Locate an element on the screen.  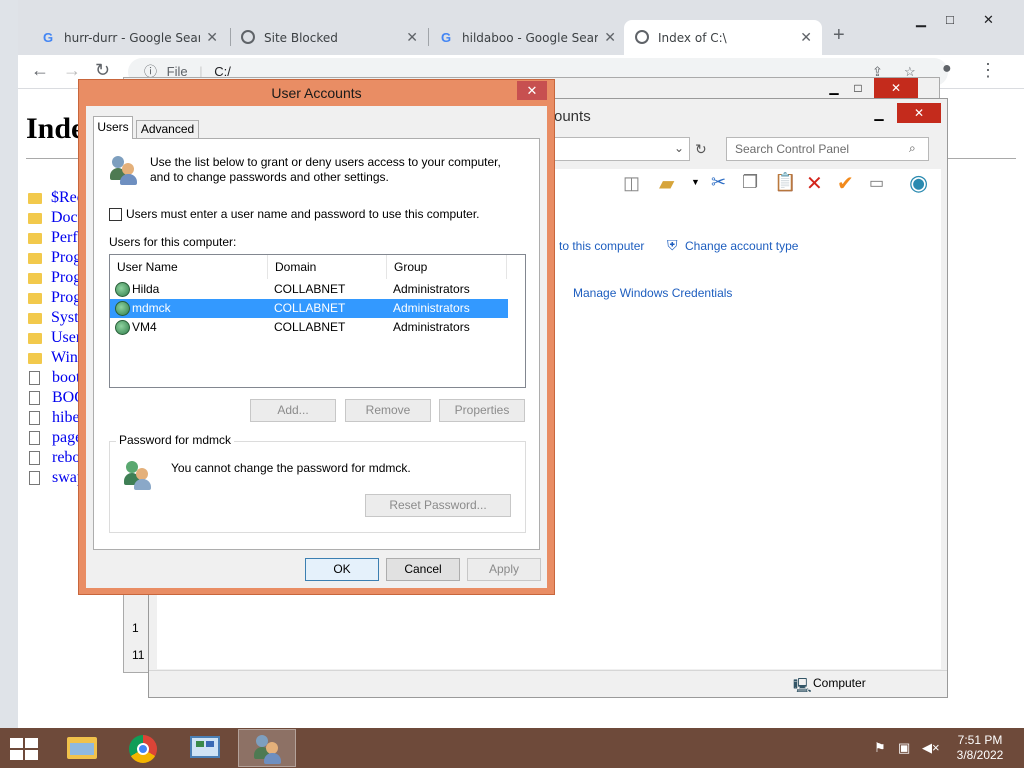
directory-entry: hiberfil.sys is located at coordinates (55, 418).